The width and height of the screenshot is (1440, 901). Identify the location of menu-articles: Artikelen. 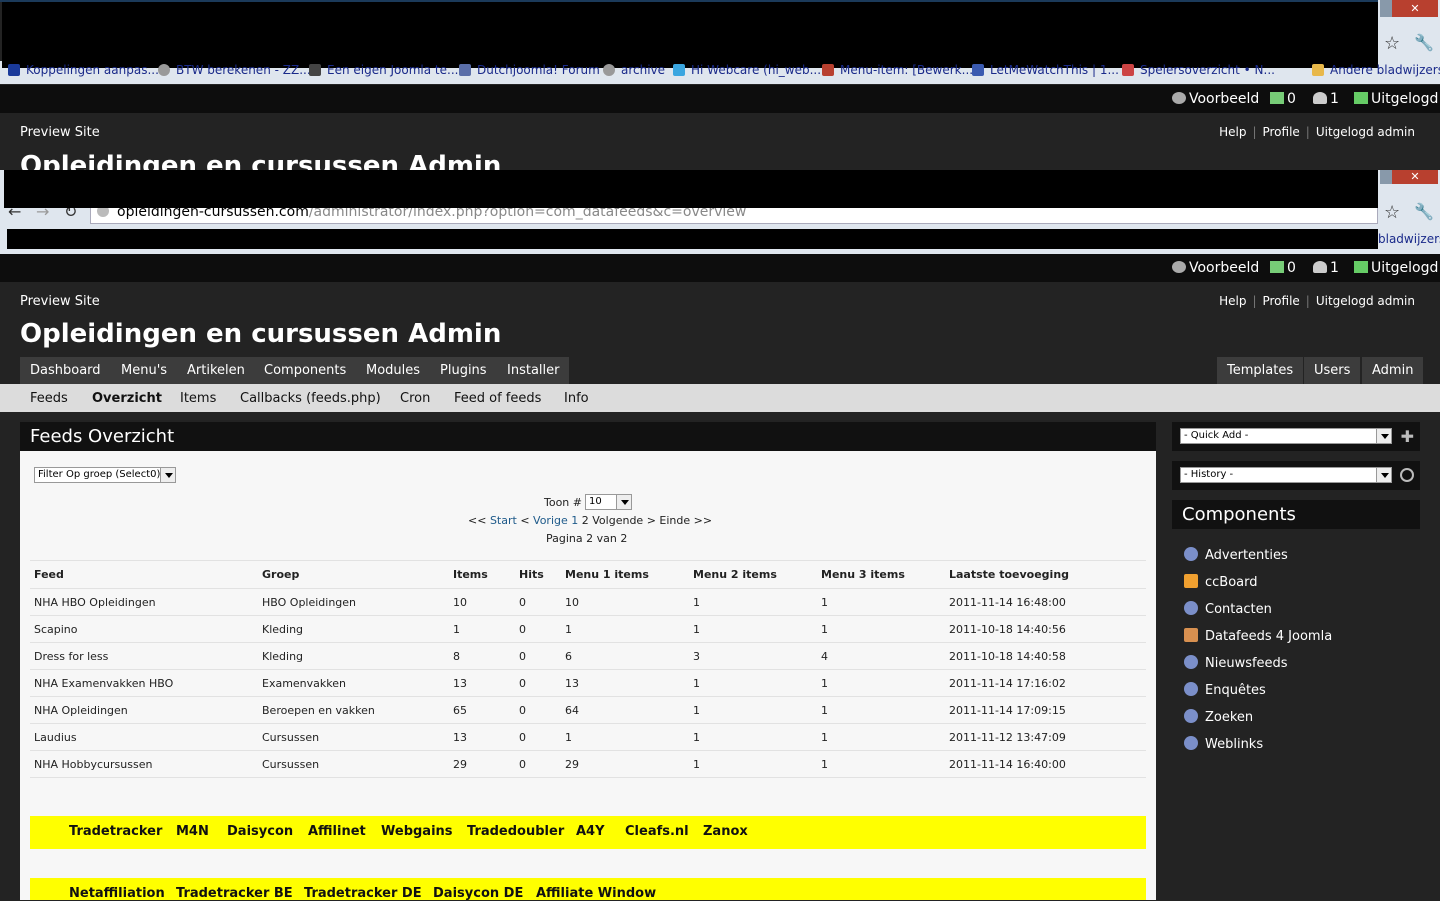
(216, 370).